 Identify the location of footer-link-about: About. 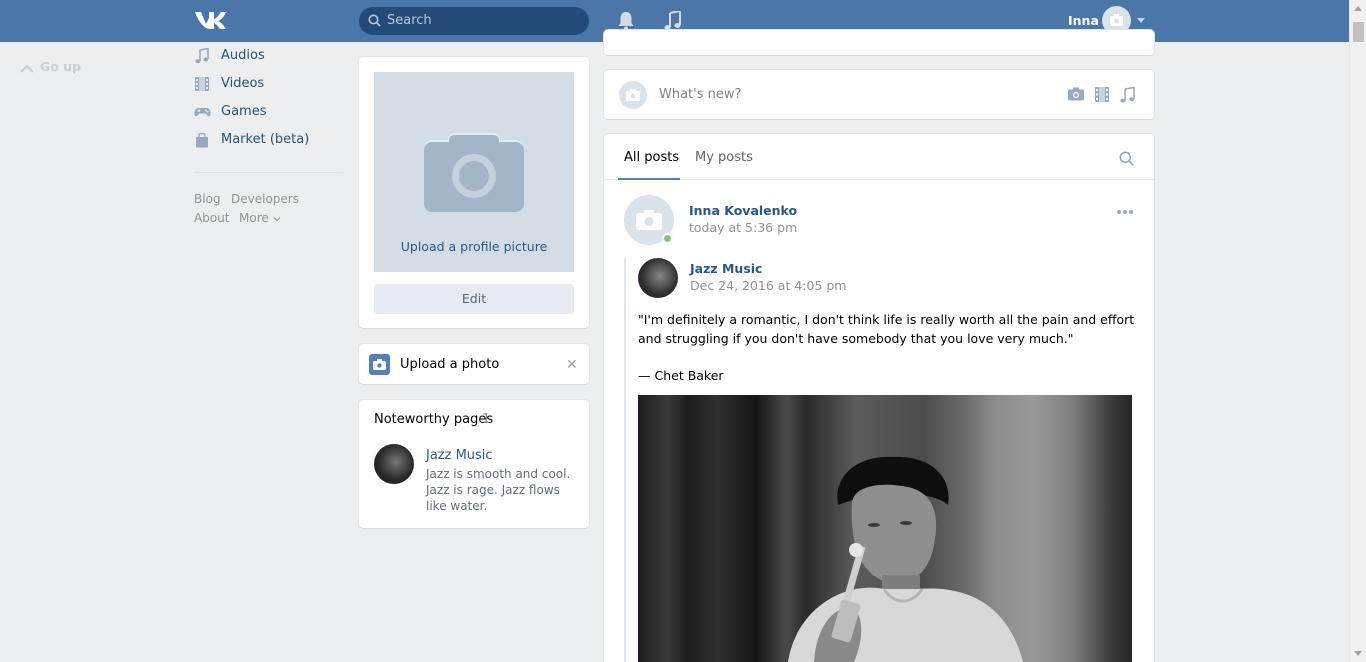
(211, 218).